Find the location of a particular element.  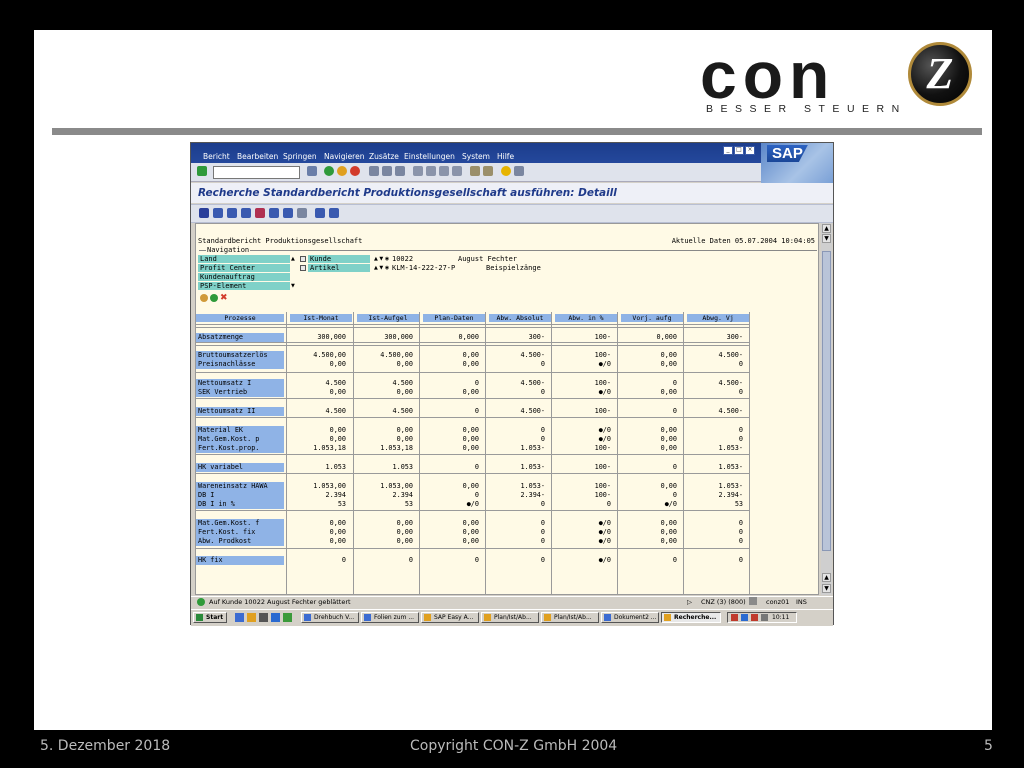

first-page-icon is located at coordinates (418, 171).